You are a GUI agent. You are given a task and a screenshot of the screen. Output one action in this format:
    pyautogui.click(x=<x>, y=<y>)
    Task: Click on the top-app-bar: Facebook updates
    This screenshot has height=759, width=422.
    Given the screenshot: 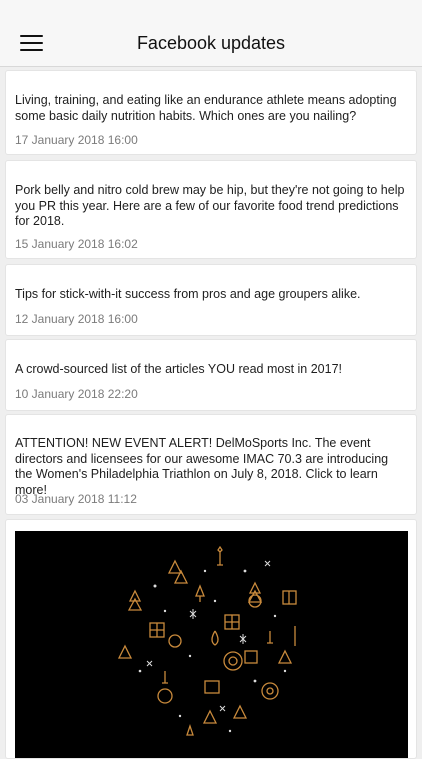 What is the action you would take?
    pyautogui.click(x=211, y=33)
    